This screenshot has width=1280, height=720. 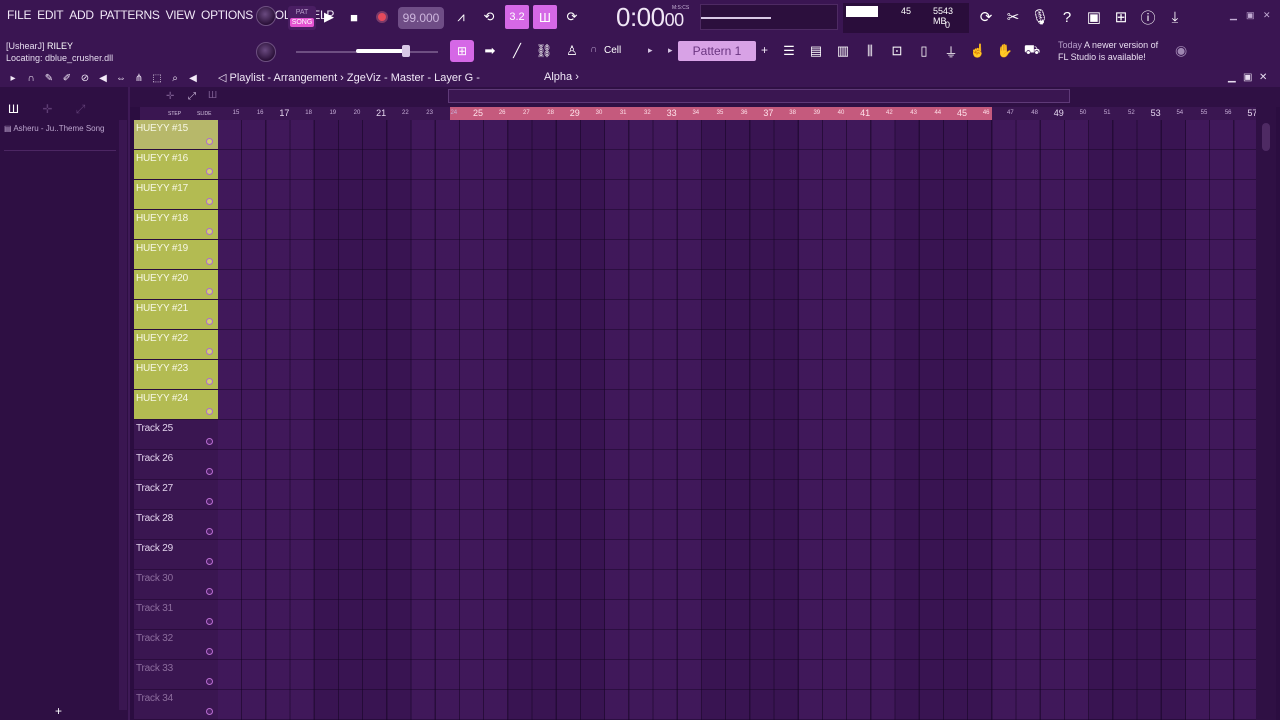 I want to click on pat-song-toggle: PAT SONG, so click(x=302, y=18).